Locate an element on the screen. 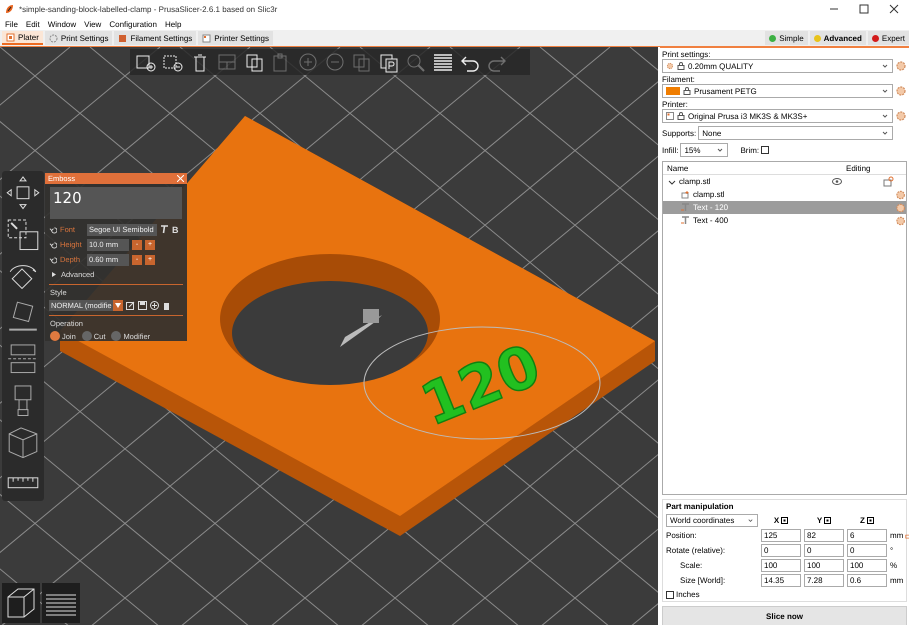 This screenshot has height=625, width=909. field-label: Print settings: is located at coordinates (687, 54).